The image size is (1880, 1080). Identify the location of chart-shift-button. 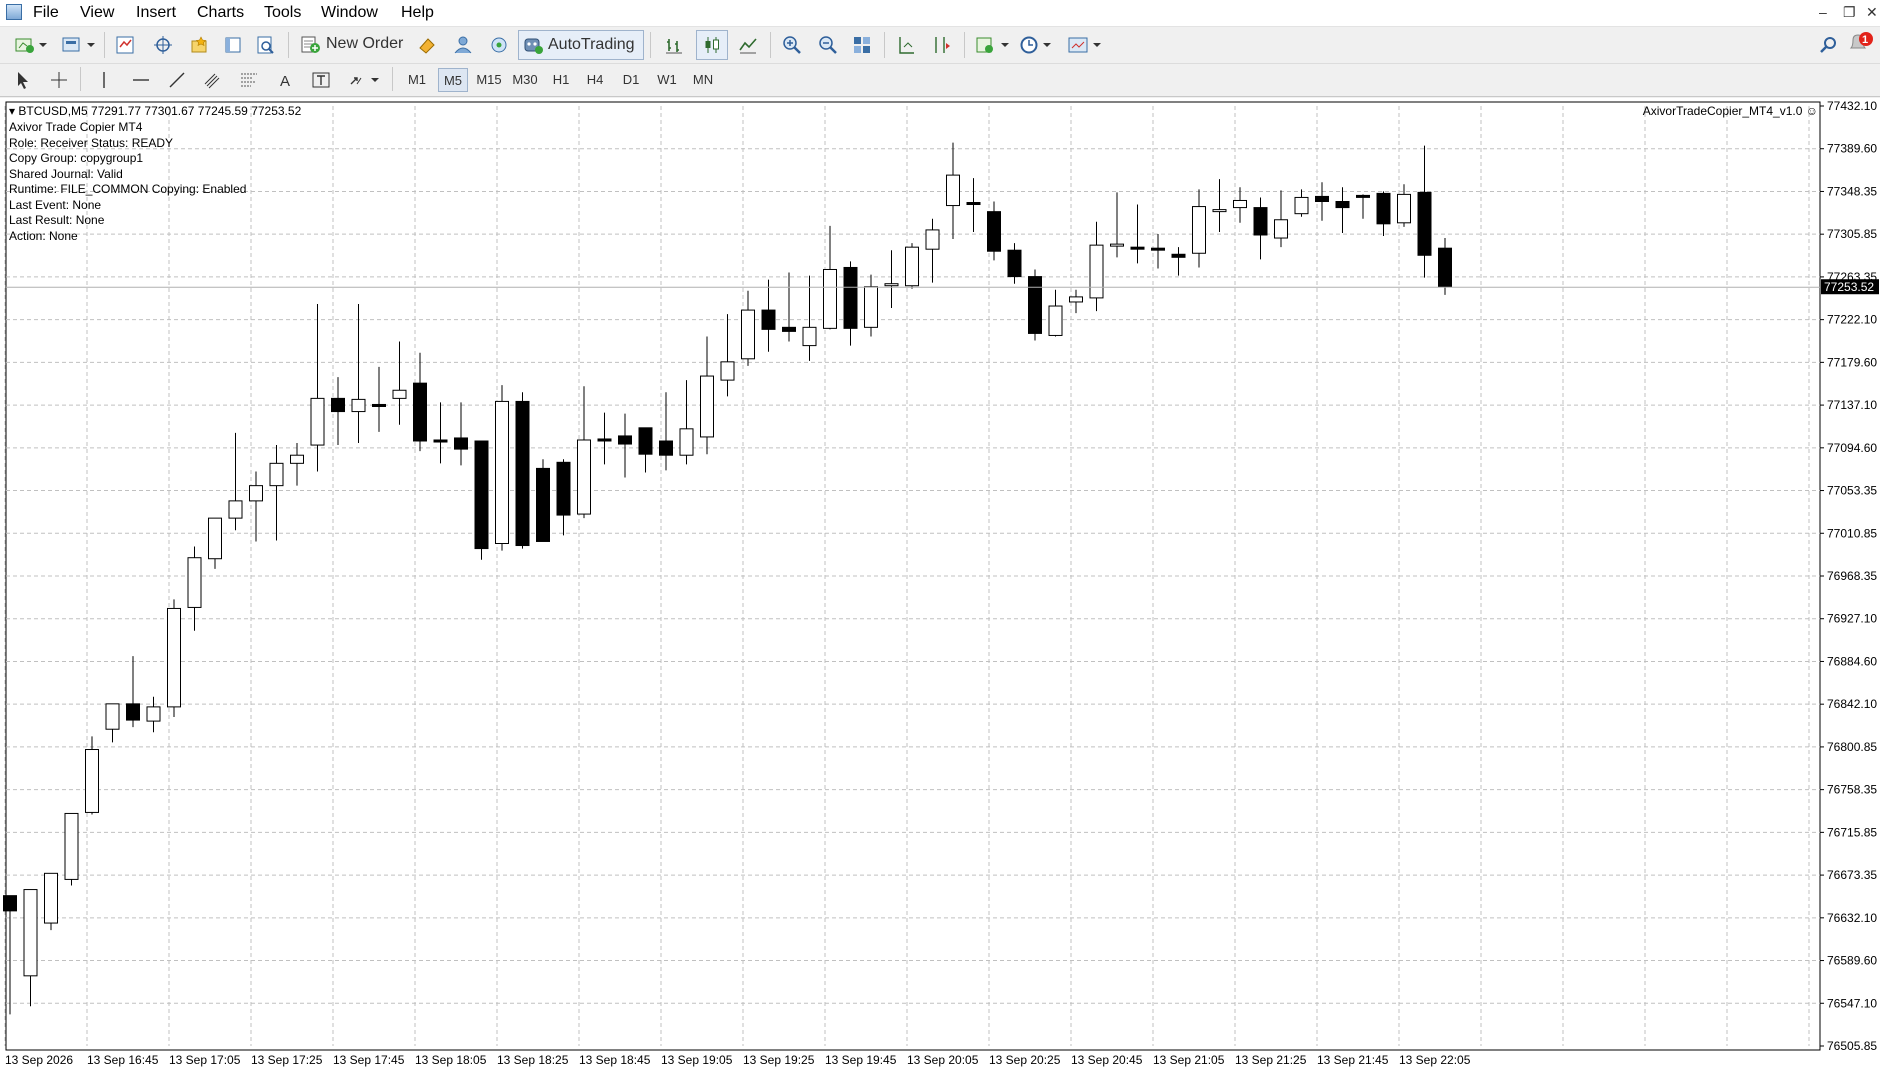
(906, 45).